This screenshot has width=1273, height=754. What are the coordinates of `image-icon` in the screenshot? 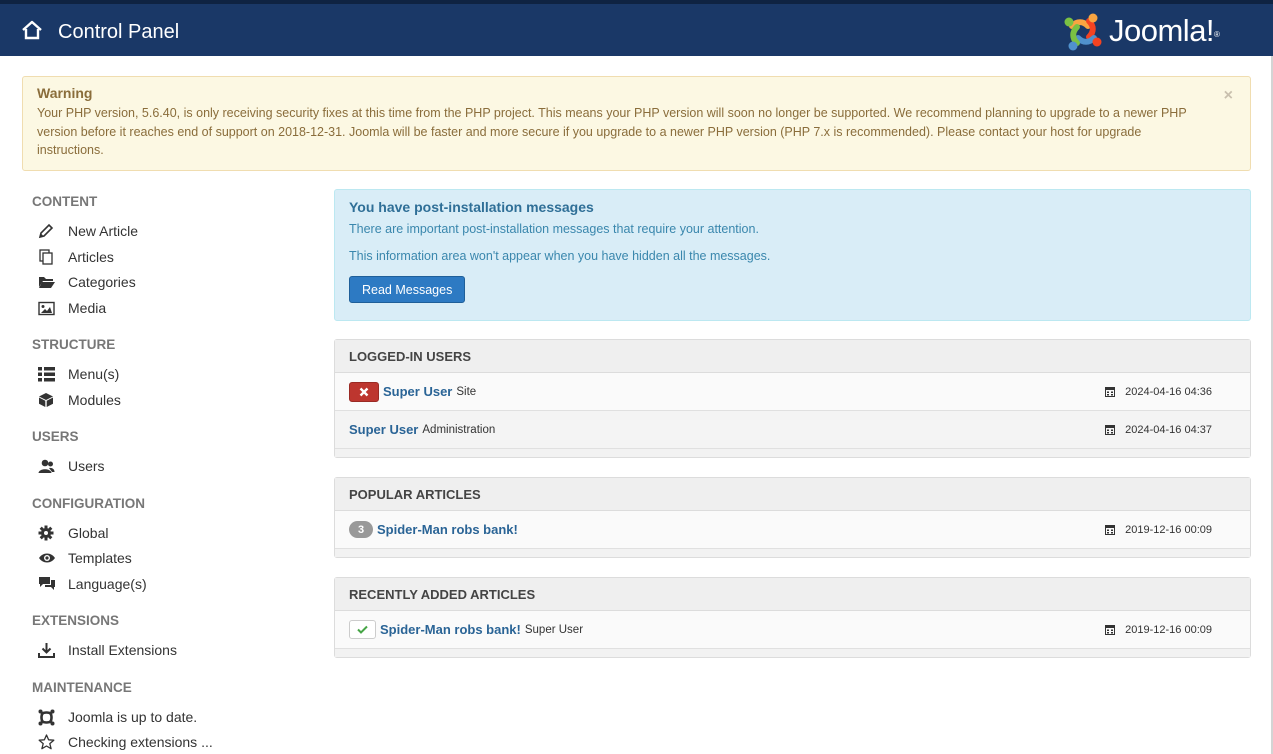 It's located at (48, 308).